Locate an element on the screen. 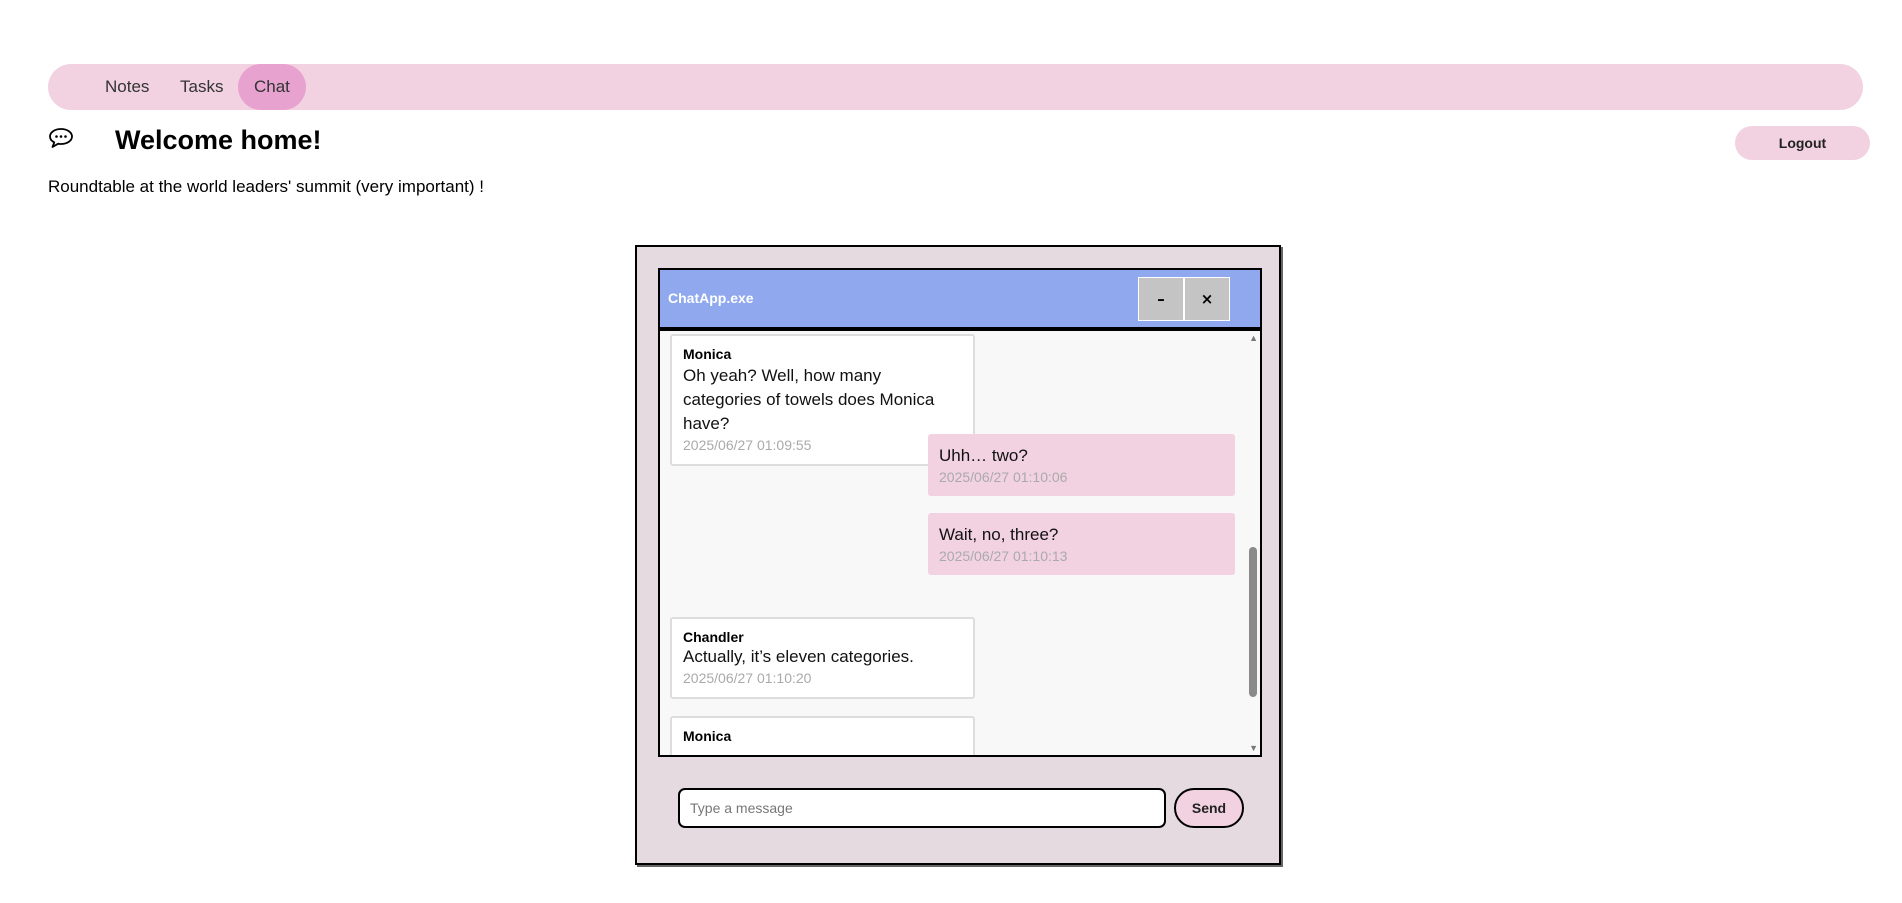 Image resolution: width=1902 pixels, height=903 pixels. scroll-down-arrow-icon: ▼ is located at coordinates (1253, 748).